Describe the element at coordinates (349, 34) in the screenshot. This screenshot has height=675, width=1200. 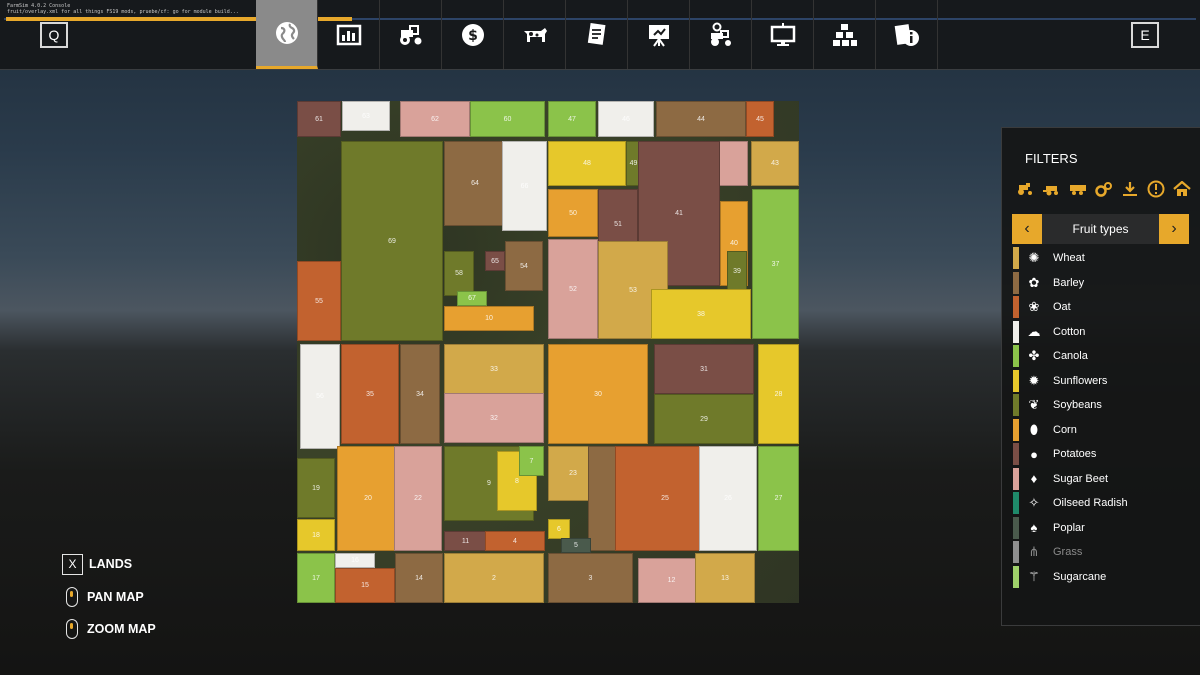
I see `tab-prices` at that location.